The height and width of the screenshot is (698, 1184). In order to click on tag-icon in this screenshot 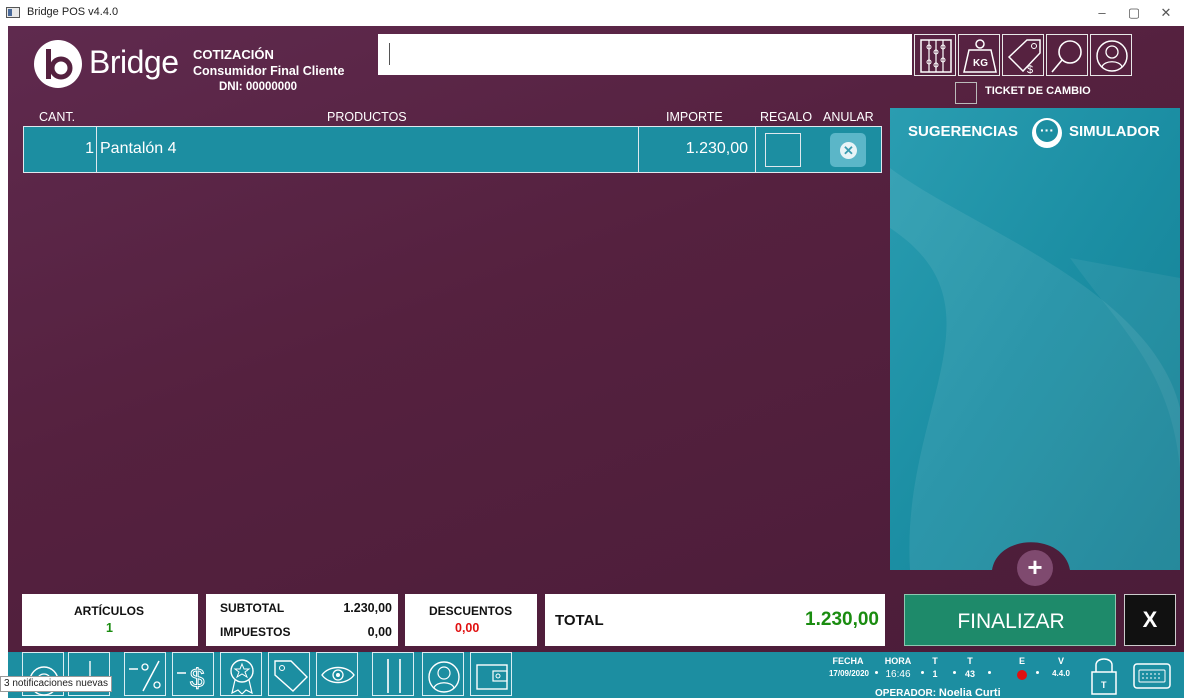, I will do `click(291, 676)`.